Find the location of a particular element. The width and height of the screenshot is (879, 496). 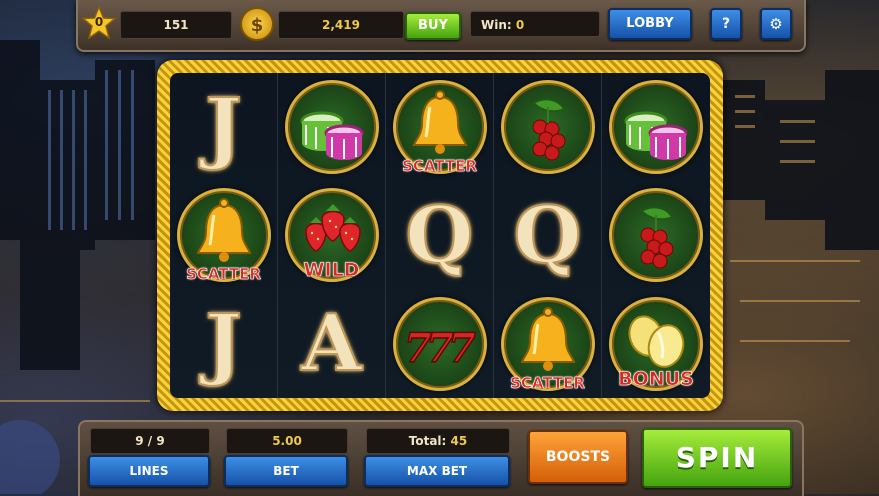

bet-button: BET is located at coordinates (286, 471).